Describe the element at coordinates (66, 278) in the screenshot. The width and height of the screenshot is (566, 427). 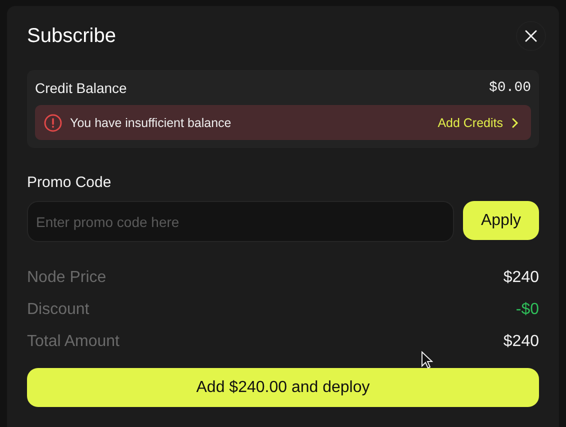
I see `summary-label: Node Price` at that location.